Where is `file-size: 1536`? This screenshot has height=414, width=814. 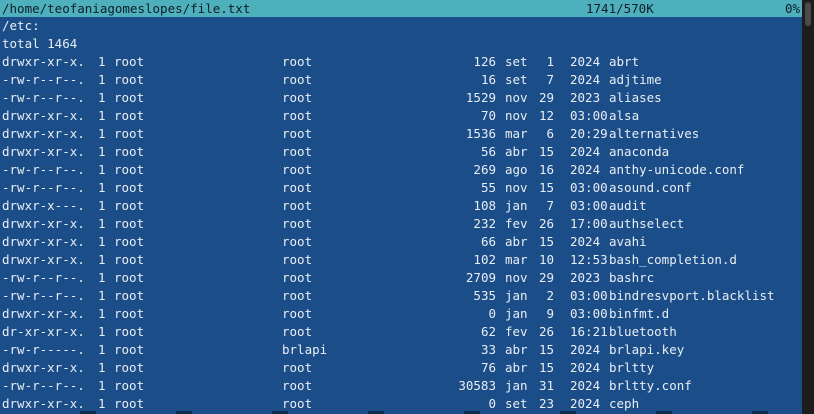
file-size: 1536 is located at coordinates (480, 133).